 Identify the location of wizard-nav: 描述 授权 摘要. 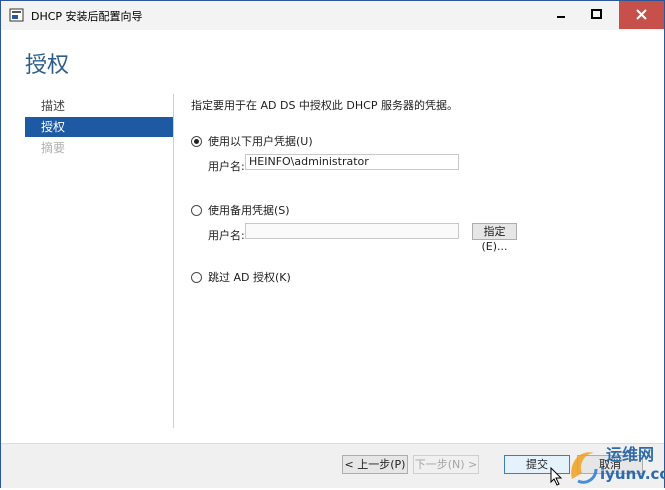
(99, 127).